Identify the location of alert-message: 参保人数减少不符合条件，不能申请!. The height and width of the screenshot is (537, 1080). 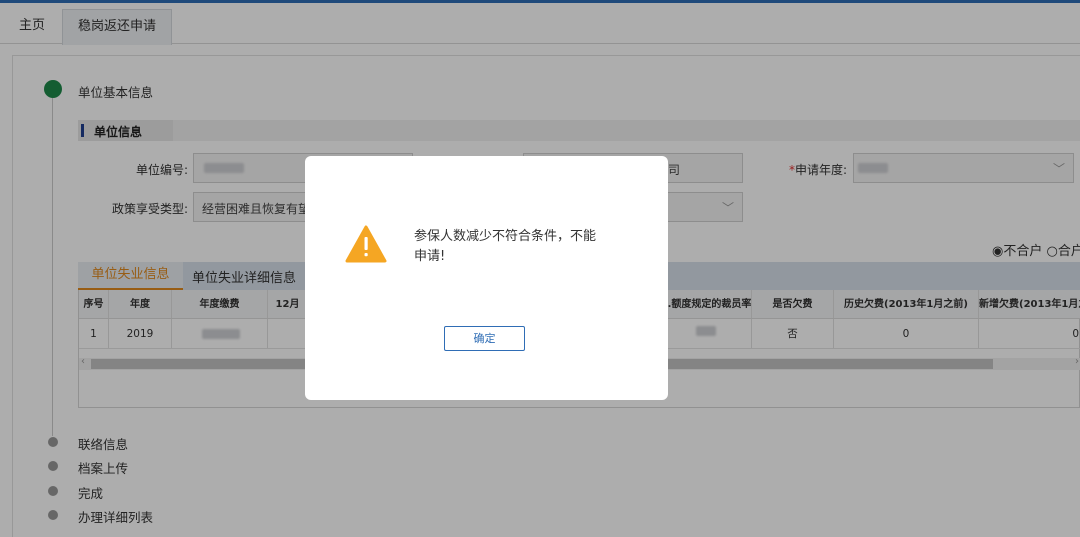
(505, 246).